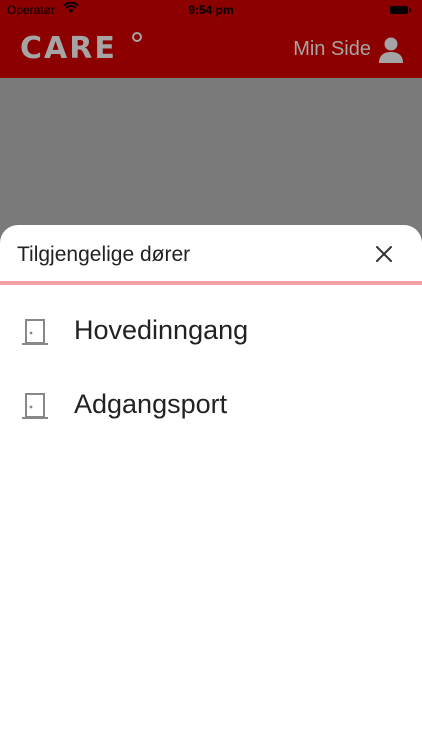 This screenshot has height=750, width=422. I want to click on logo-degree-mark, so click(137, 37).